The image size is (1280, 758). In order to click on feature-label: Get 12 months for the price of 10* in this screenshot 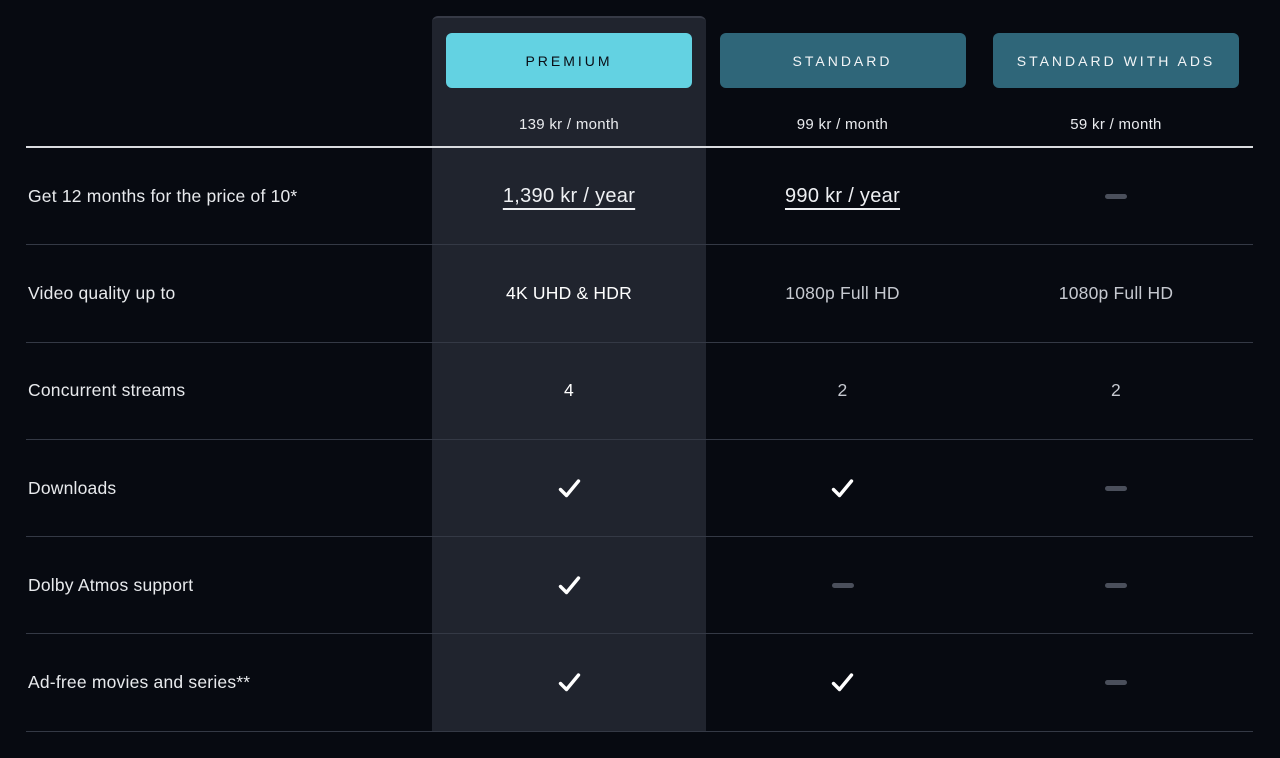, I will do `click(163, 195)`.